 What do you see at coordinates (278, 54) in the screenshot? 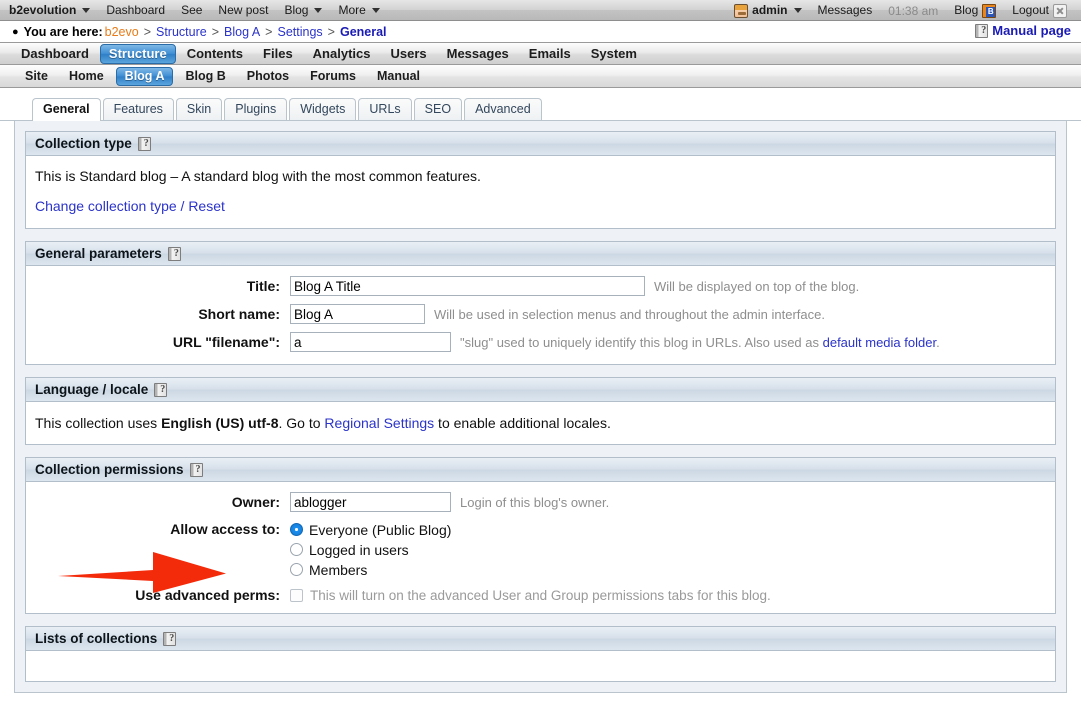
I see `nav-item-files: Files` at bounding box center [278, 54].